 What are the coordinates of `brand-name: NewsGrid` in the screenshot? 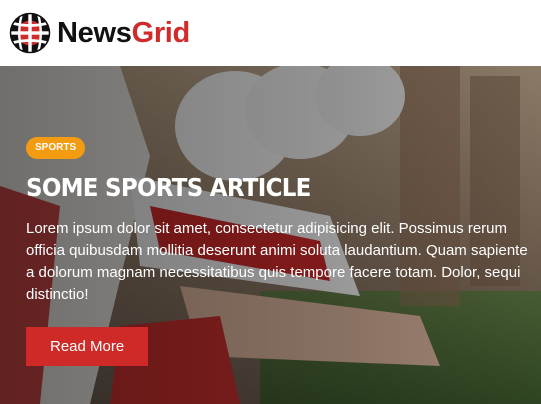 It's located at (124, 32).